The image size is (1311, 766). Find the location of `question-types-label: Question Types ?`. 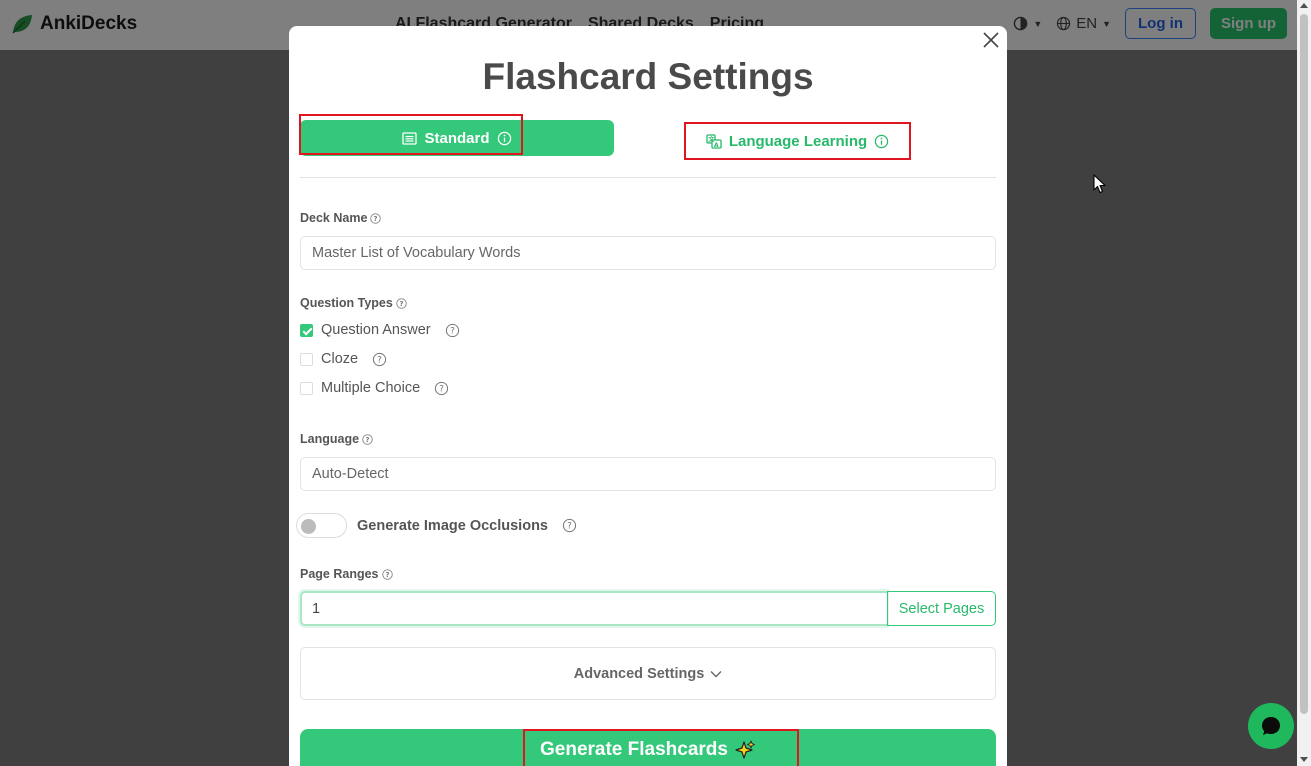

question-types-label: Question Types ? is located at coordinates (353, 303).